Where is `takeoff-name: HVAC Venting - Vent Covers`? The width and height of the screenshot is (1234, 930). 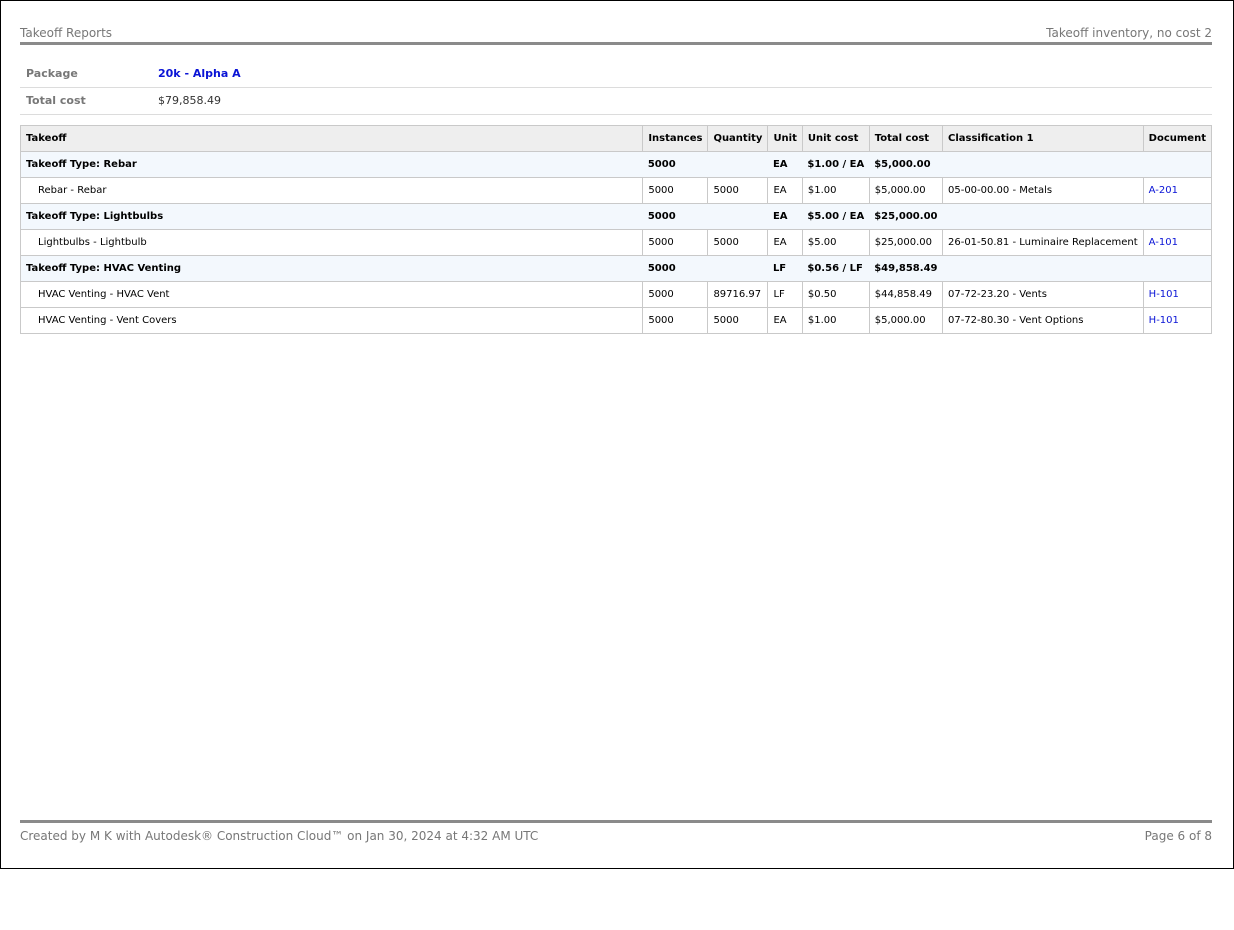
takeoff-name: HVAC Venting - Vent Covers is located at coordinates (331, 320).